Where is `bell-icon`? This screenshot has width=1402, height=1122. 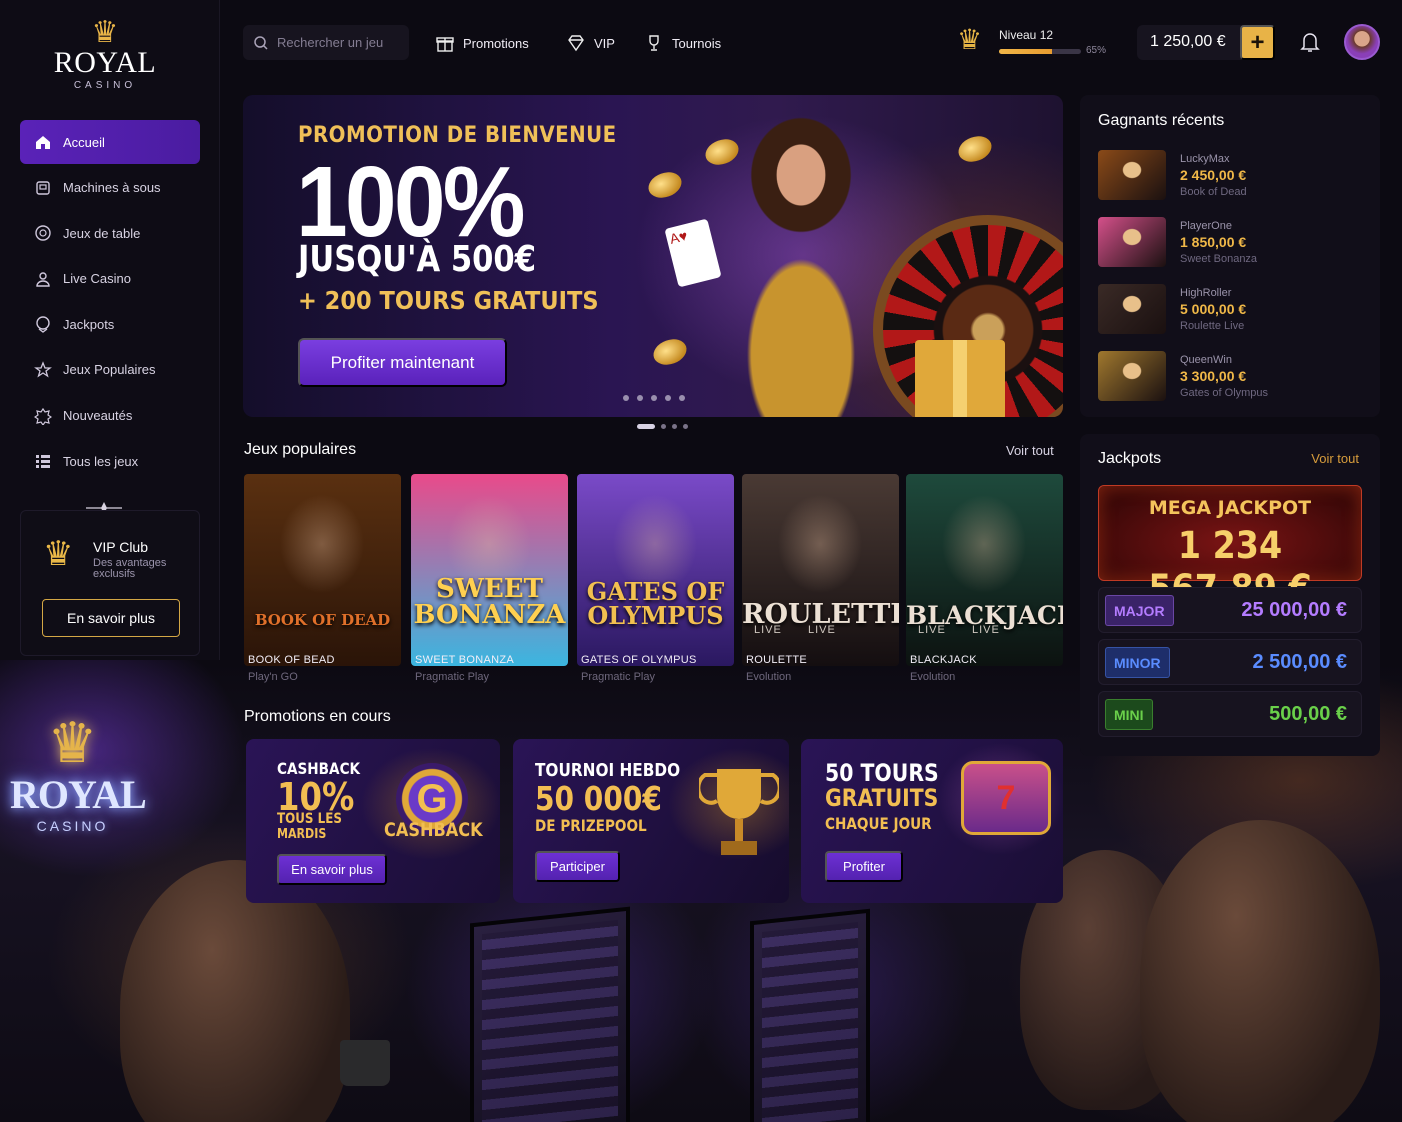
bell-icon is located at coordinates (1310, 42).